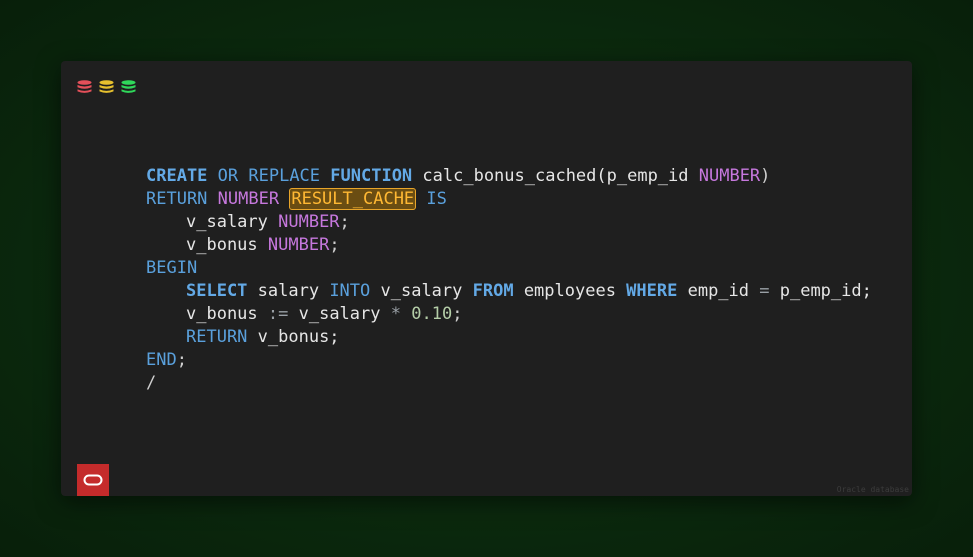 The height and width of the screenshot is (557, 973). What do you see at coordinates (278, 314) in the screenshot?
I see `operator-assign: :=` at bounding box center [278, 314].